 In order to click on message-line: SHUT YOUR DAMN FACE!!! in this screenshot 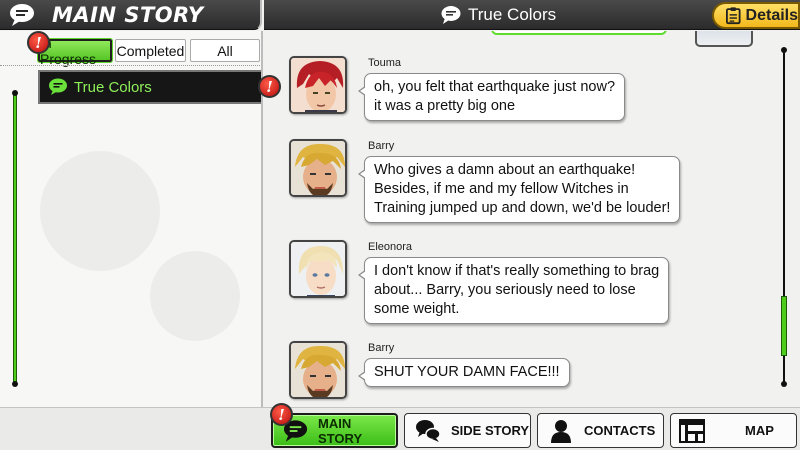, I will do `click(467, 372)`.